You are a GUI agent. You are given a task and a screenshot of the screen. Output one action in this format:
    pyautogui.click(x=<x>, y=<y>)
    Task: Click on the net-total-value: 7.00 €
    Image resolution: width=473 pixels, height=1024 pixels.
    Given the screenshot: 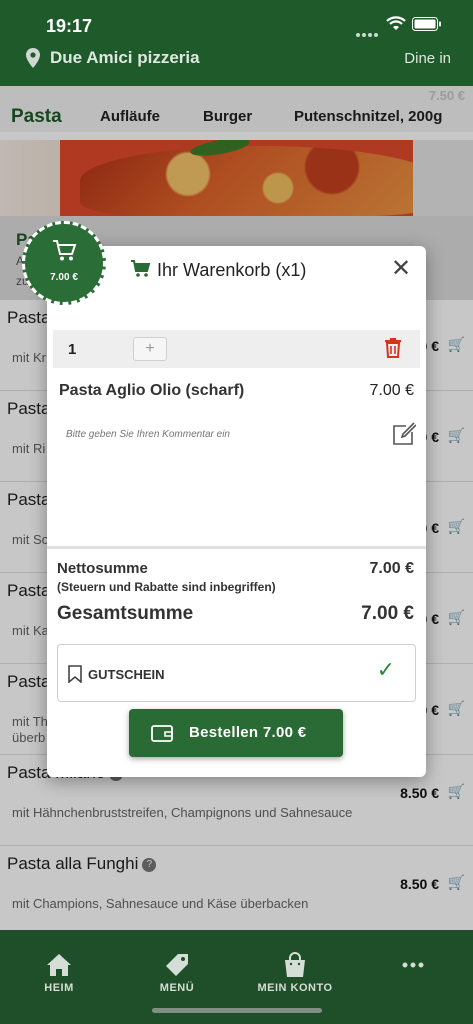 What is the action you would take?
    pyautogui.click(x=391, y=568)
    